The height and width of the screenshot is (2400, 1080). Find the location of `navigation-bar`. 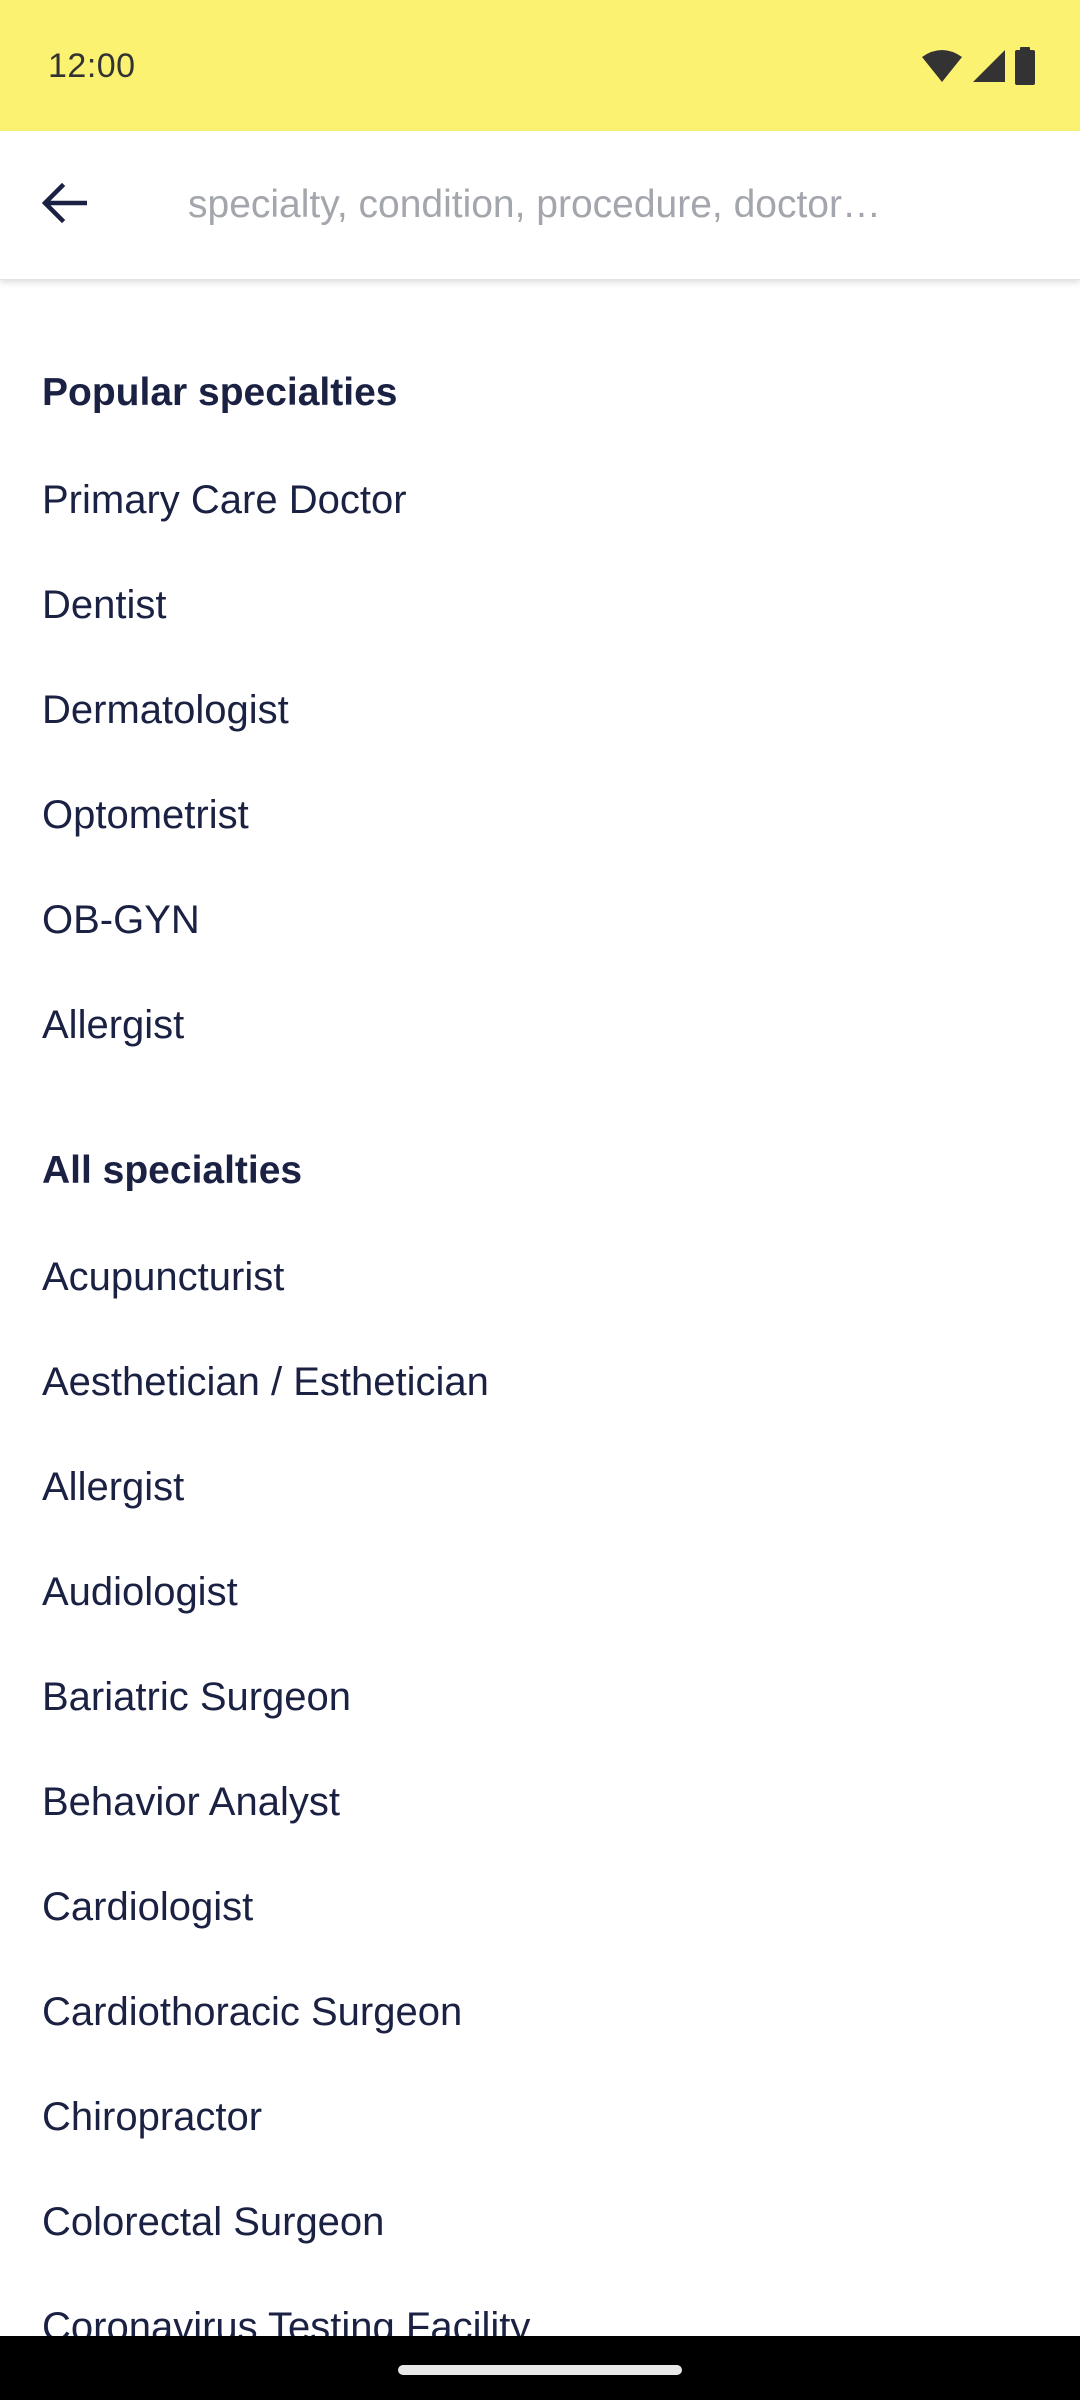

navigation-bar is located at coordinates (540, 2368).